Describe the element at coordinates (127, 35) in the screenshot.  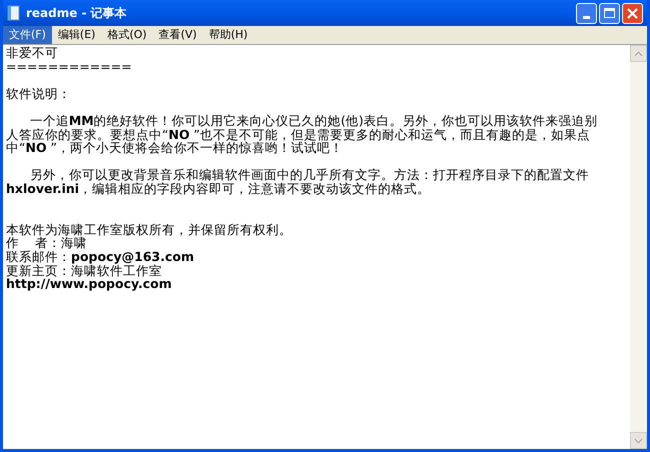
I see `menu-item: 格式(O)` at that location.